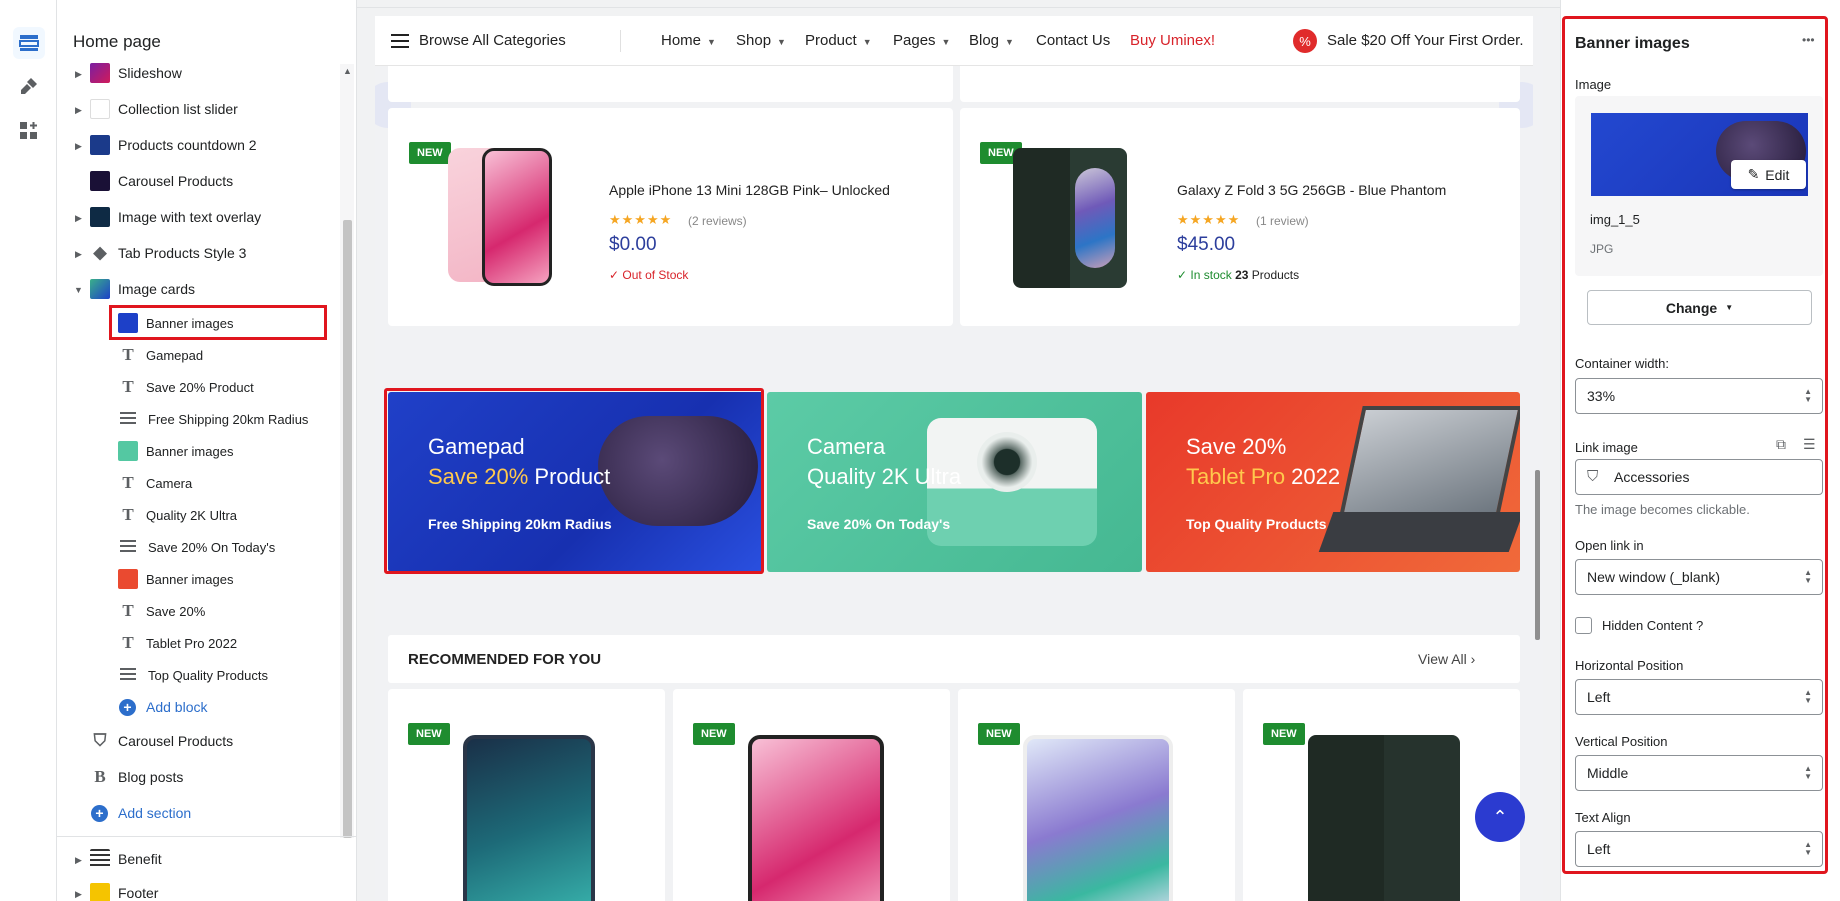 This screenshot has height=901, width=1840. Describe the element at coordinates (138, 893) in the screenshot. I see `section-label: Footer` at that location.